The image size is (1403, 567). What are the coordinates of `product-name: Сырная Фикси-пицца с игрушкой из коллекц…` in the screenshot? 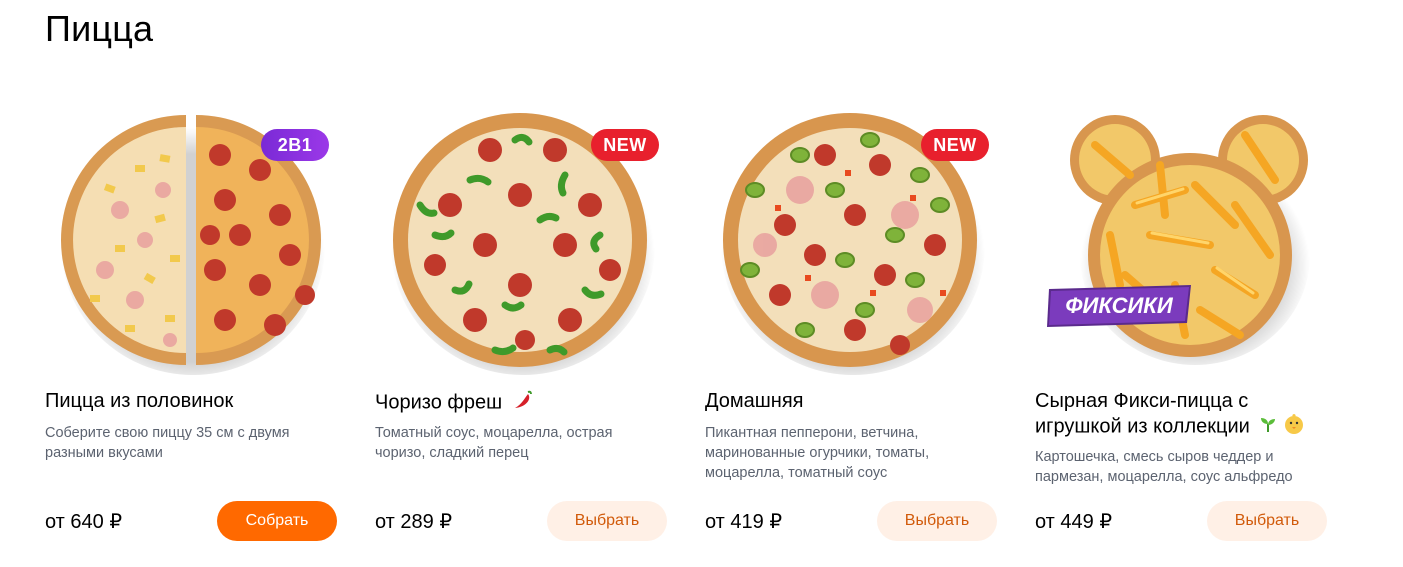 It's located at (1175, 415).